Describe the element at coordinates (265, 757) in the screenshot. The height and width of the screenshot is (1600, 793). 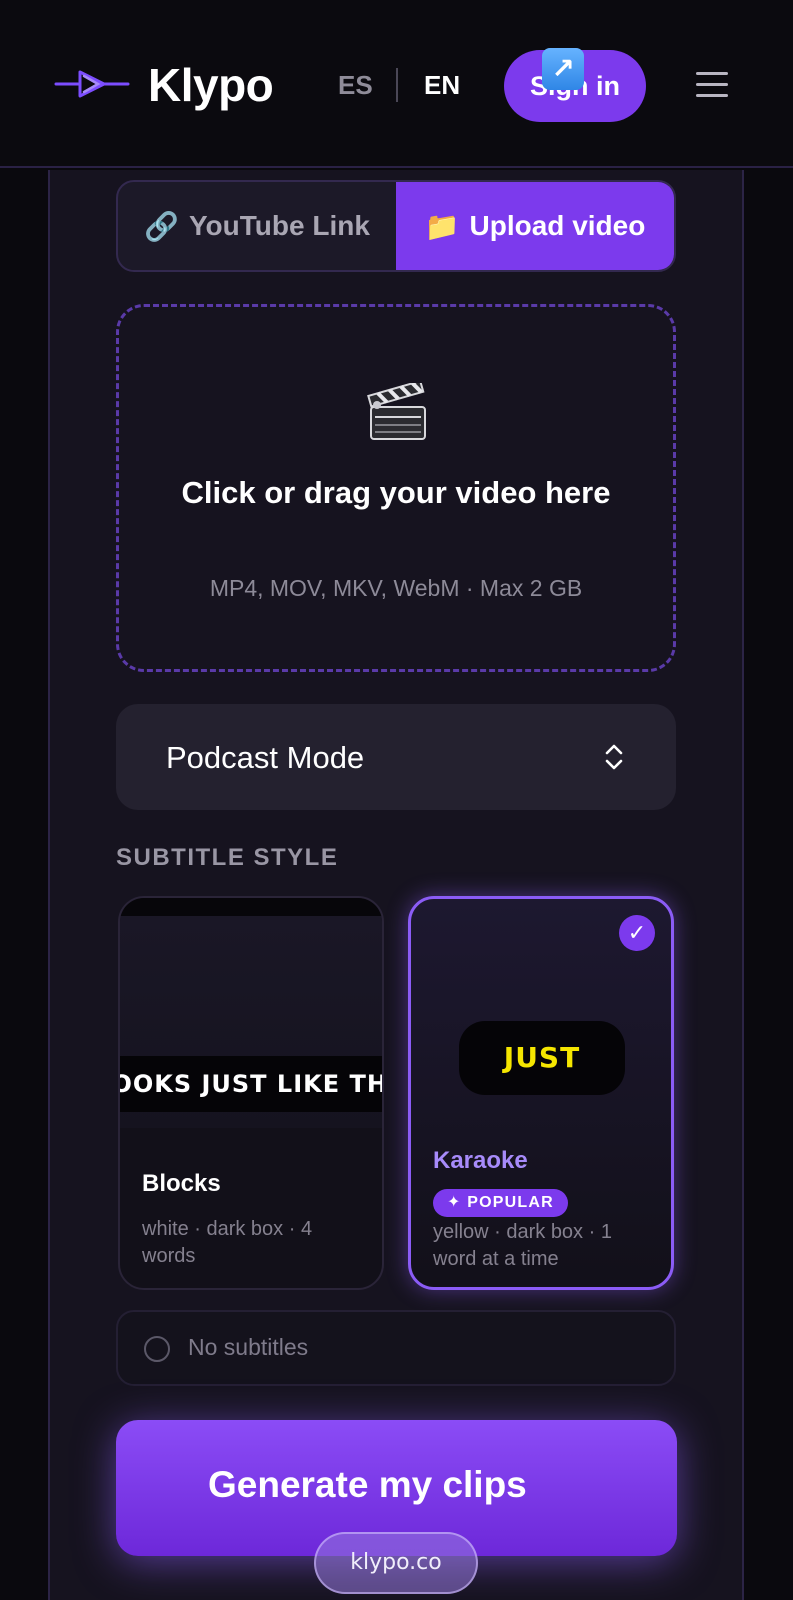
I see `mode-select-value: Podcast Mode` at that location.